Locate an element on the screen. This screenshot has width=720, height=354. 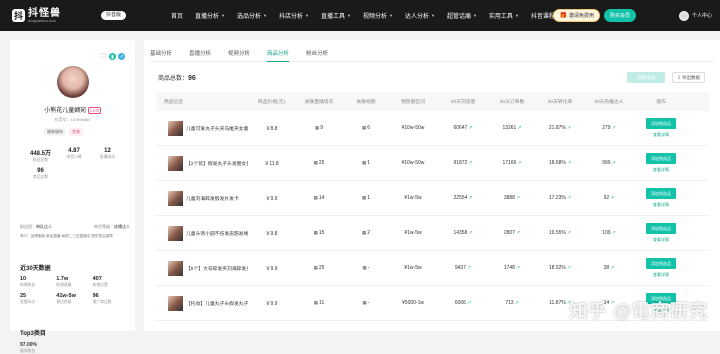
product-name: 【5个】大号碎发夹刘海碎发夹 is located at coordinates (217, 268).